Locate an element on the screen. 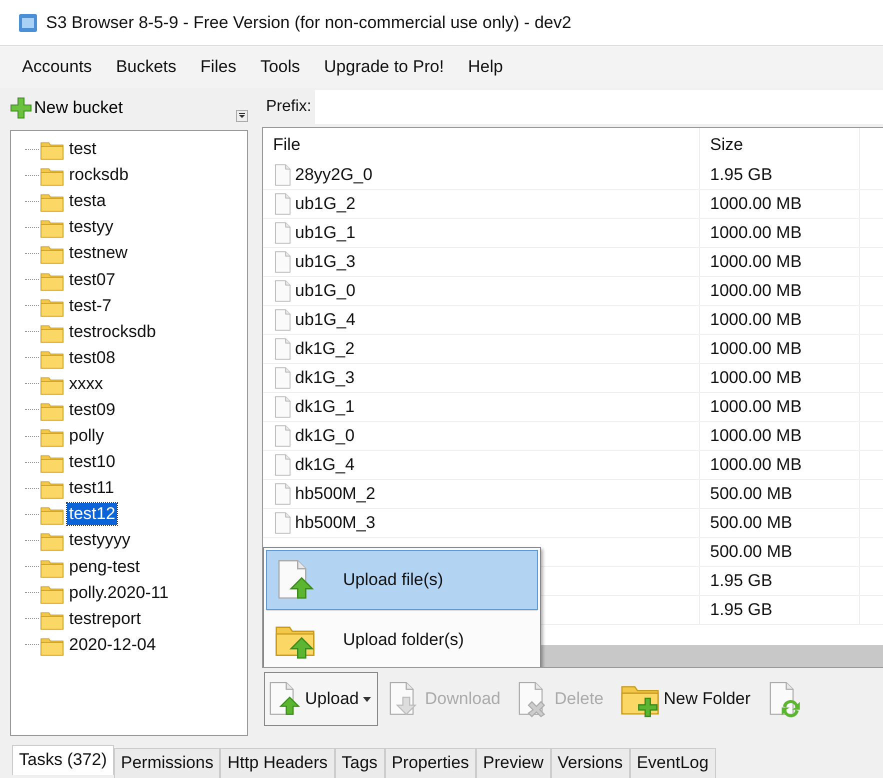 Image resolution: width=883 pixels, height=778 pixels. tree-item: test12 is located at coordinates (92, 514).